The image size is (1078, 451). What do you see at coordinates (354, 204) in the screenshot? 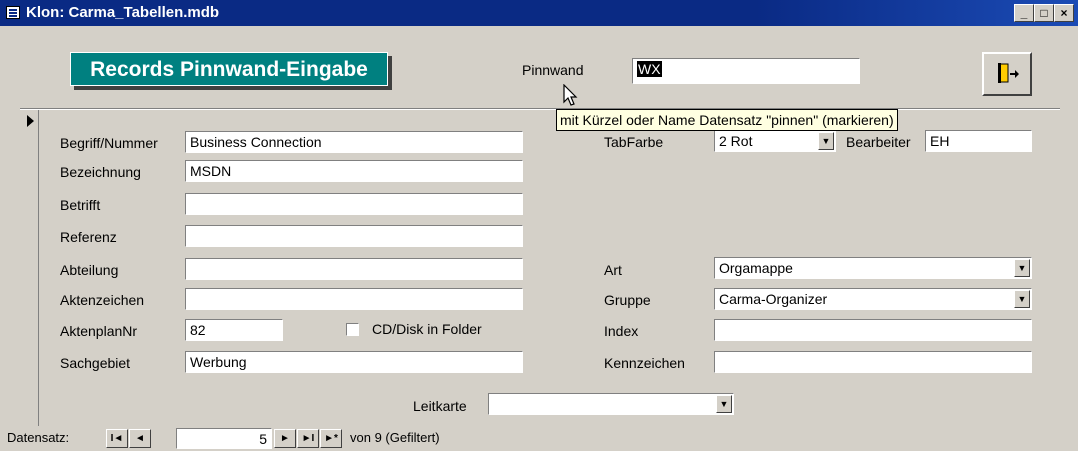
I see `betrifft-input` at bounding box center [354, 204].